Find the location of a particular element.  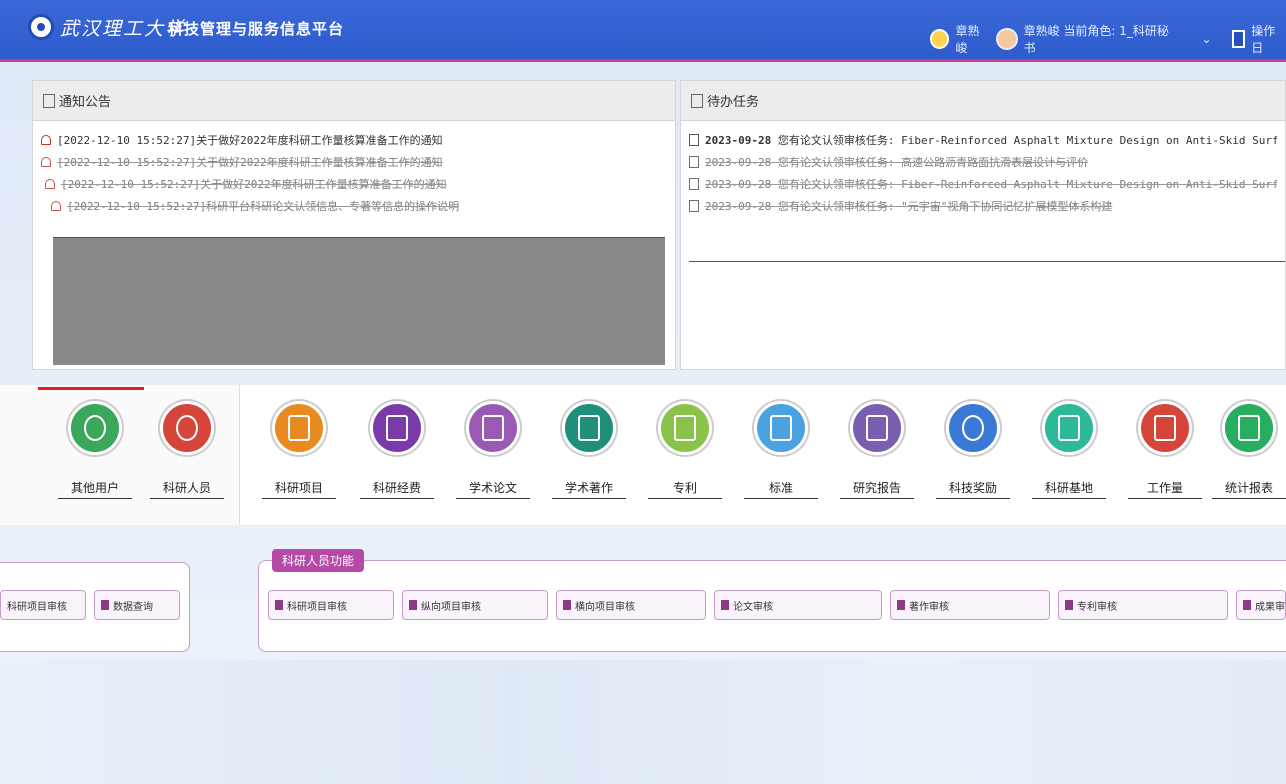

function-button: 成果审核 is located at coordinates (1261, 605).